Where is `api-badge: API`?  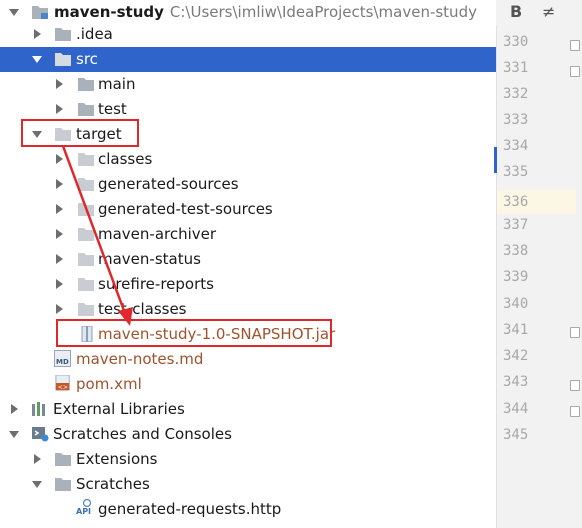
api-badge: API is located at coordinates (84, 511).